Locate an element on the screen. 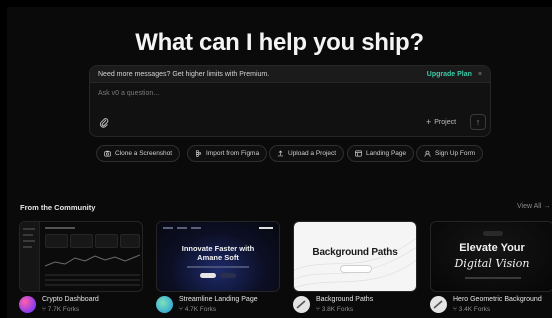  close-banner-button: × is located at coordinates (480, 74).